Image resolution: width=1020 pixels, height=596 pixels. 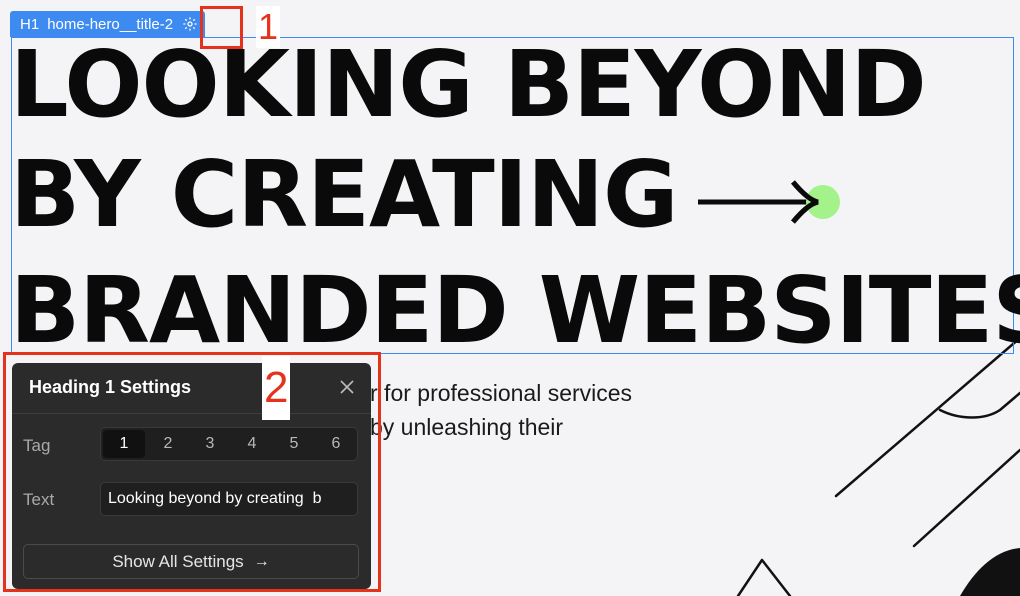 I want to click on hero-title-line-2-text: BY CREATING, so click(x=344, y=194).